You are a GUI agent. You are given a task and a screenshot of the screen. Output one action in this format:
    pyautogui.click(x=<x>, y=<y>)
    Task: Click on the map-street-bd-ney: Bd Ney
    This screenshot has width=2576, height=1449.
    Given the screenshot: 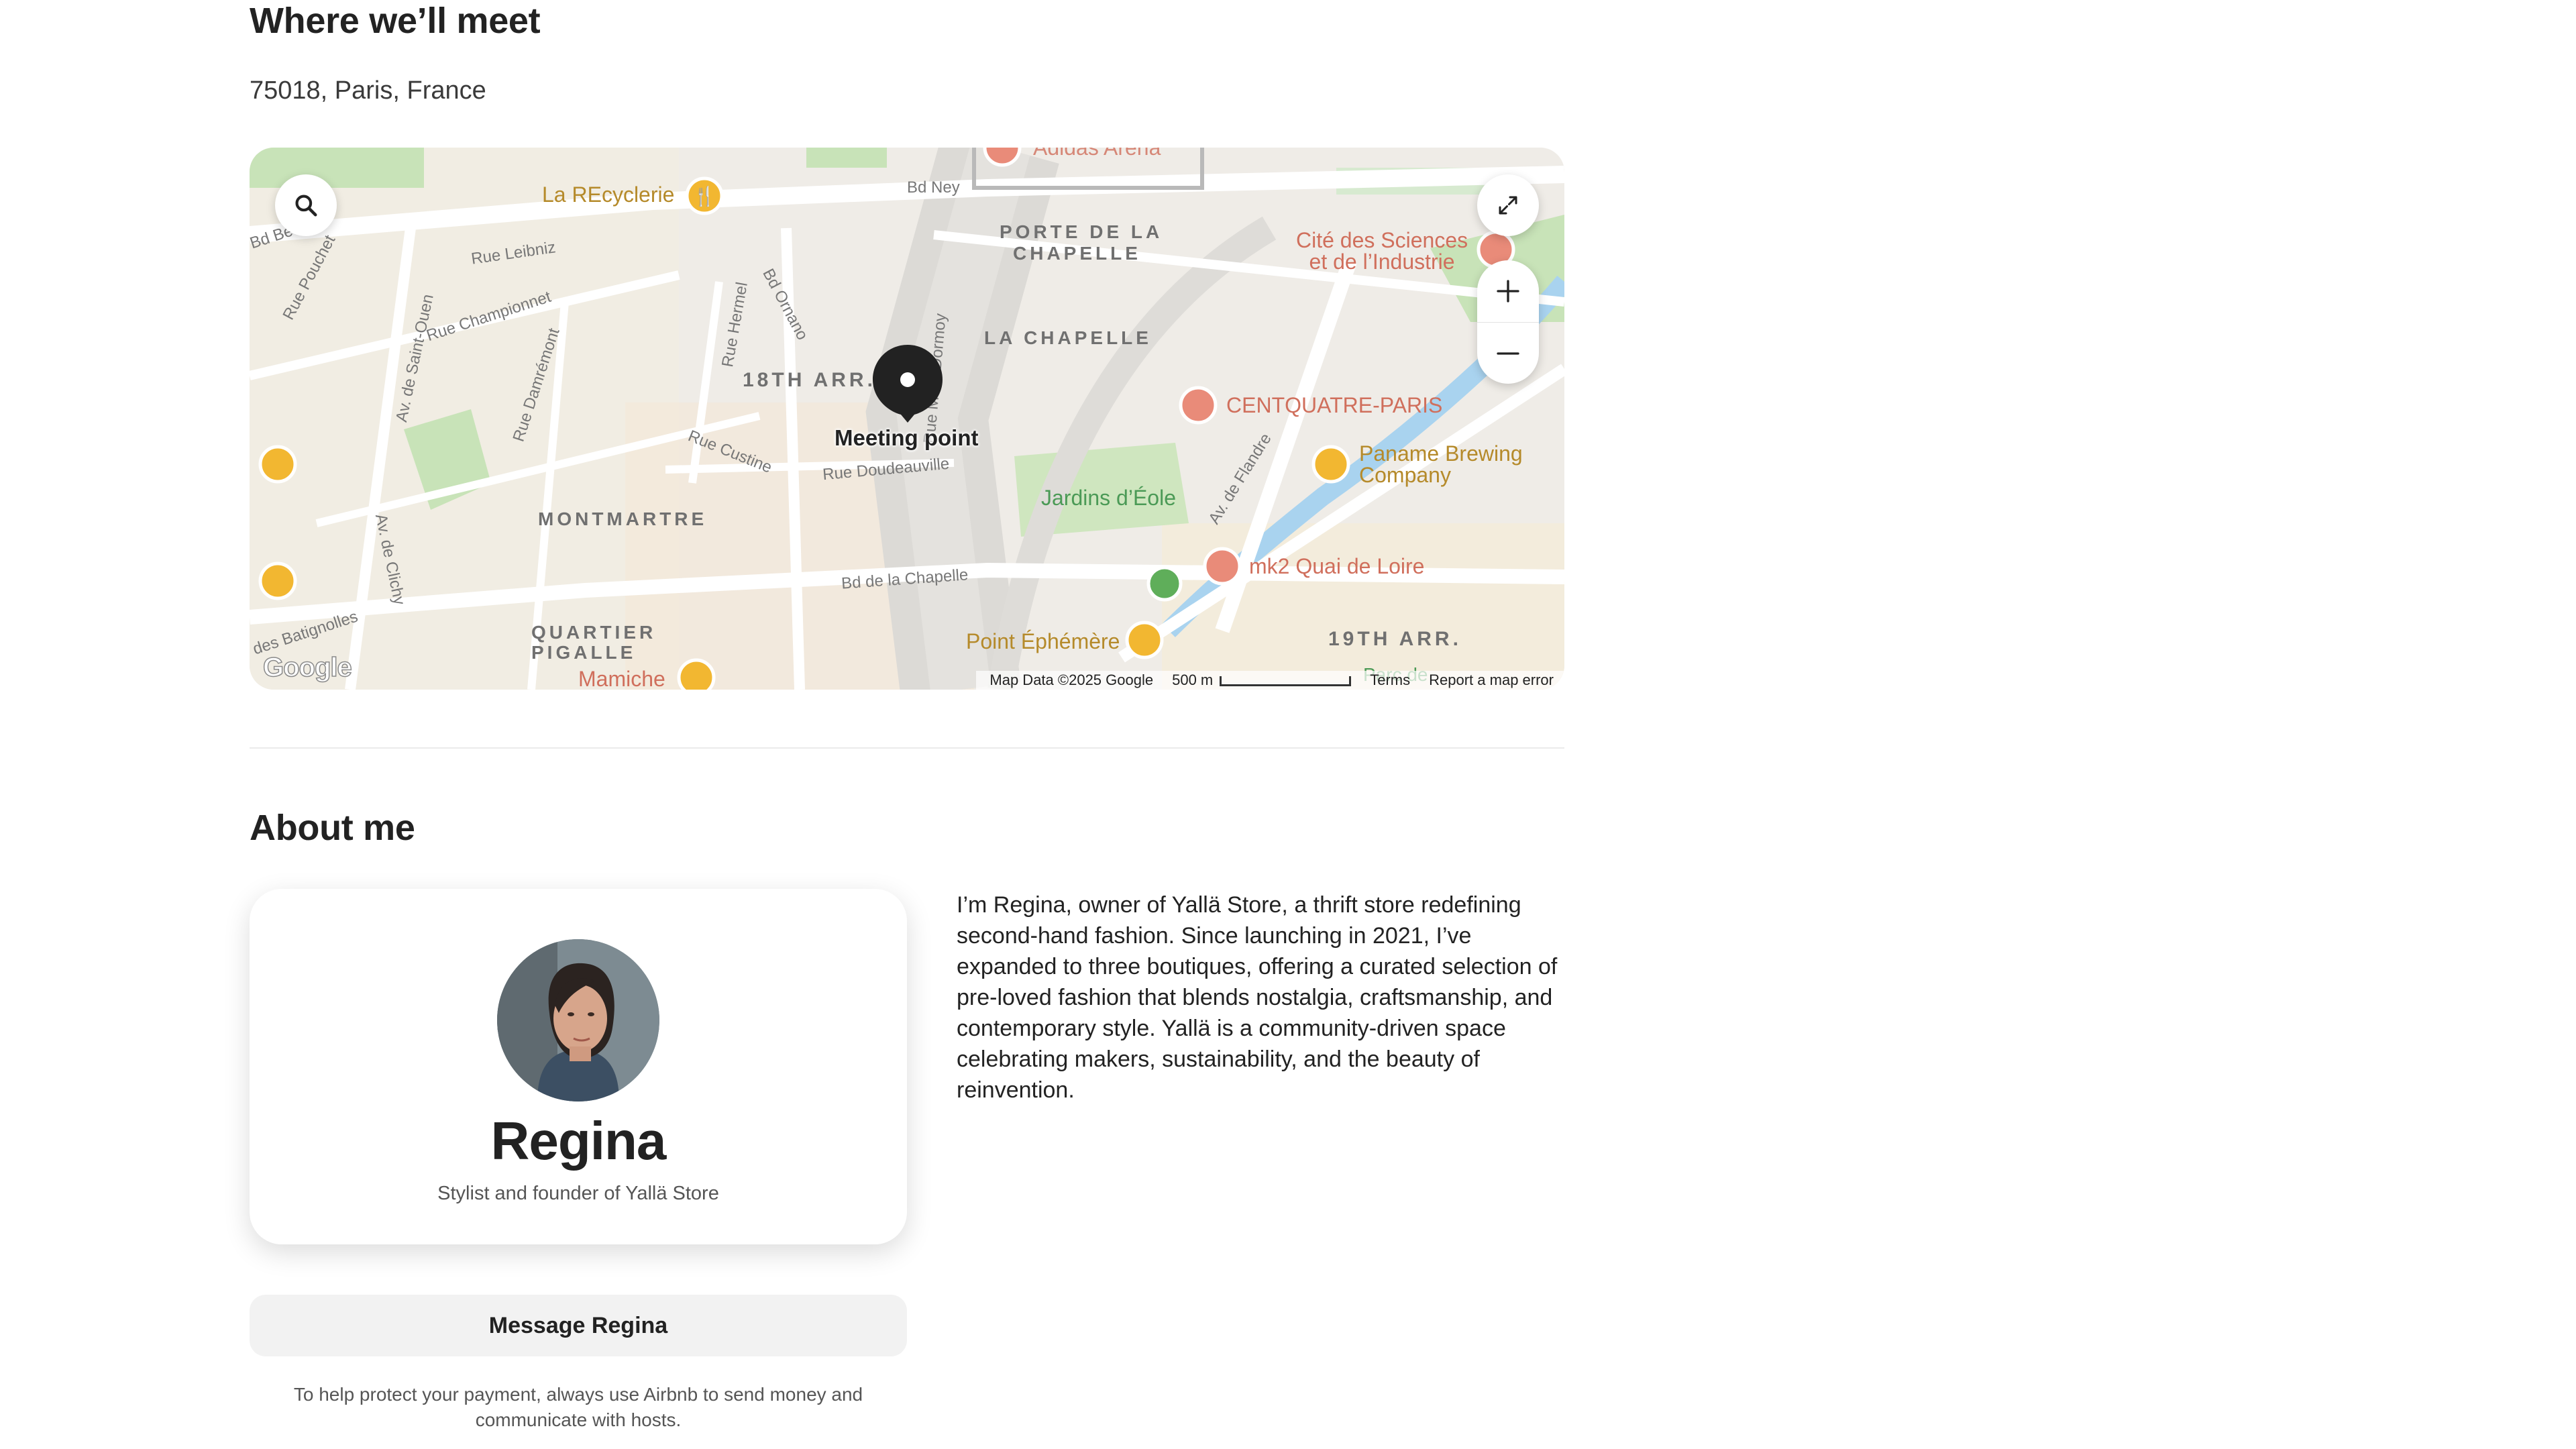 What is the action you would take?
    pyautogui.click(x=933, y=187)
    